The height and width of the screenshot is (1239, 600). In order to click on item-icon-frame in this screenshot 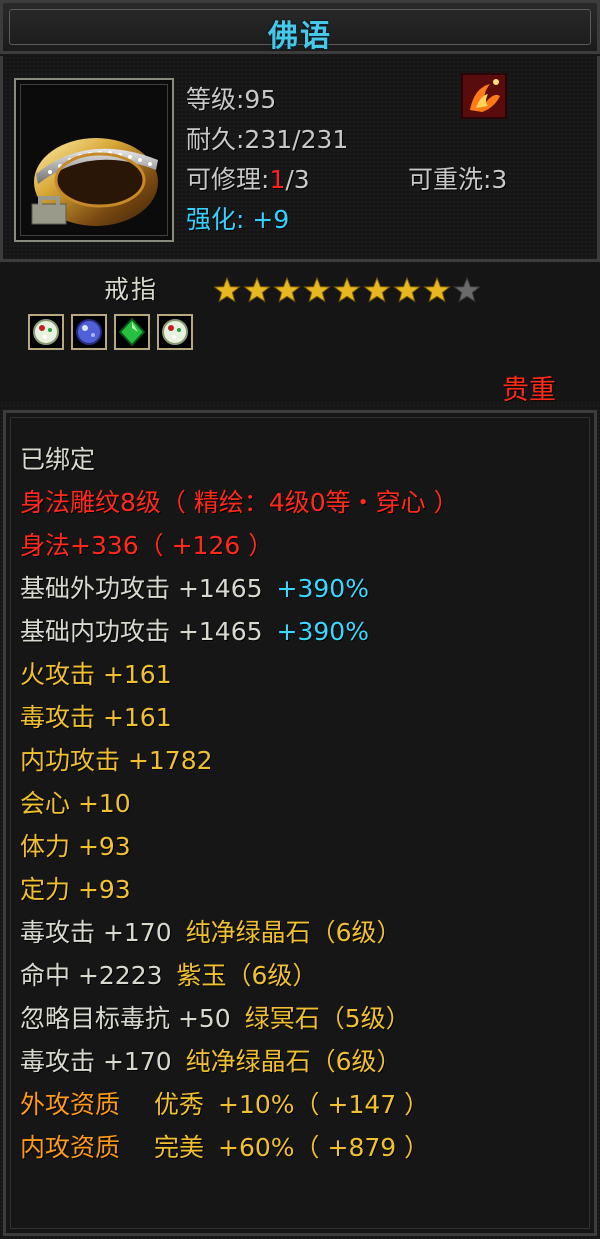, I will do `click(94, 160)`.